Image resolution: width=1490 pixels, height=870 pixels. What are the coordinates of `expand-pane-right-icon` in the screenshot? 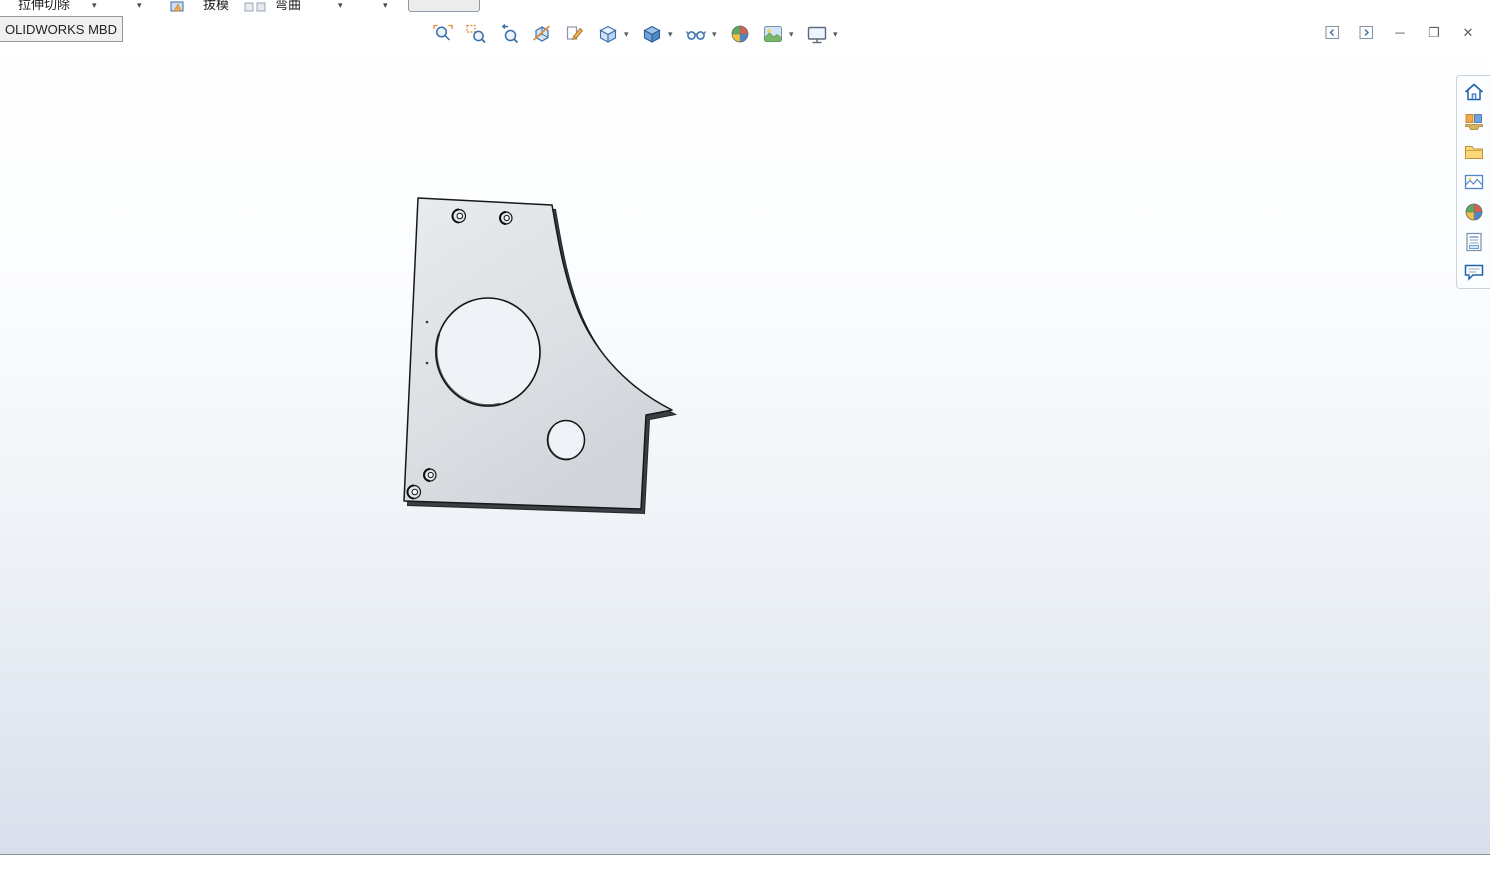 It's located at (1366, 32).